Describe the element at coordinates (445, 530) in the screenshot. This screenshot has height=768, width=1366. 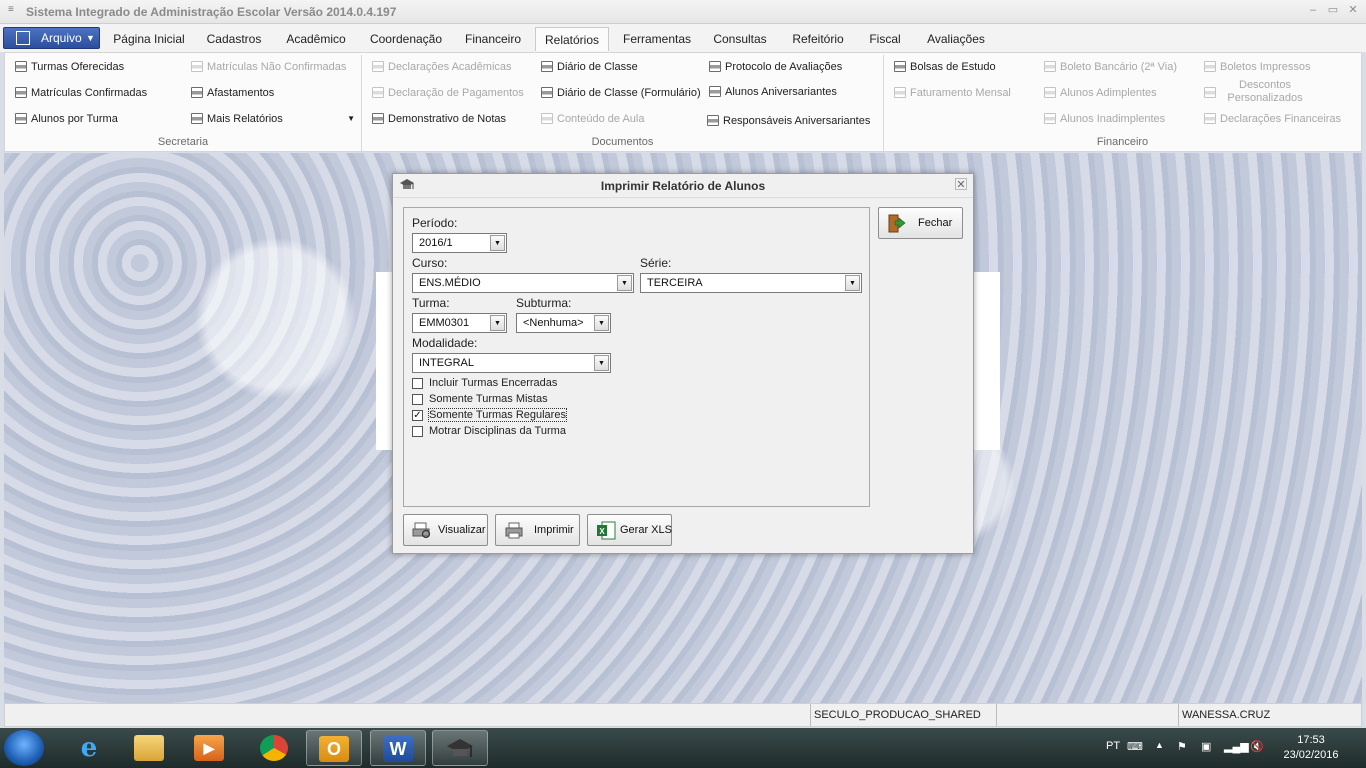
I see `visualizar-button: Visualizar` at that location.